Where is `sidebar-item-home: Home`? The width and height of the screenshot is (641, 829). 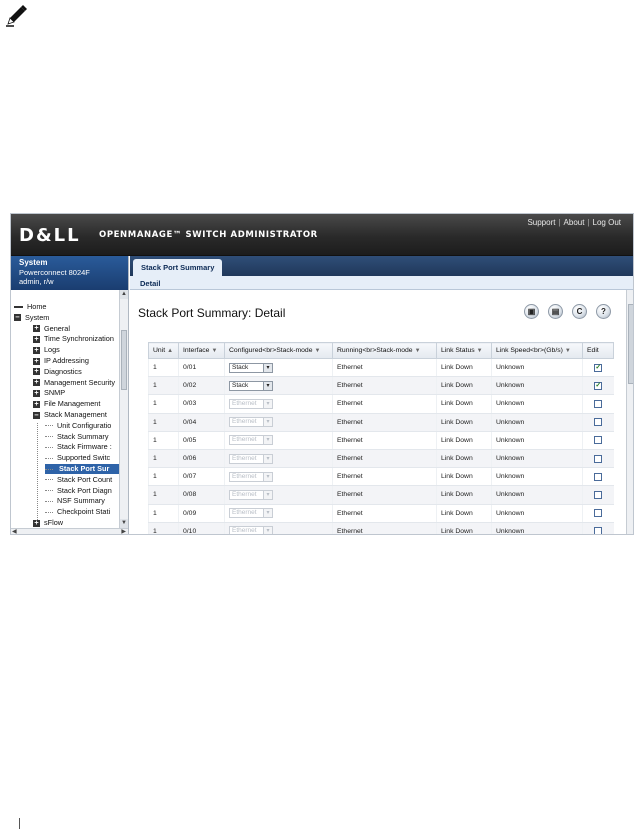
sidebar-item-home: Home is located at coordinates (30, 307).